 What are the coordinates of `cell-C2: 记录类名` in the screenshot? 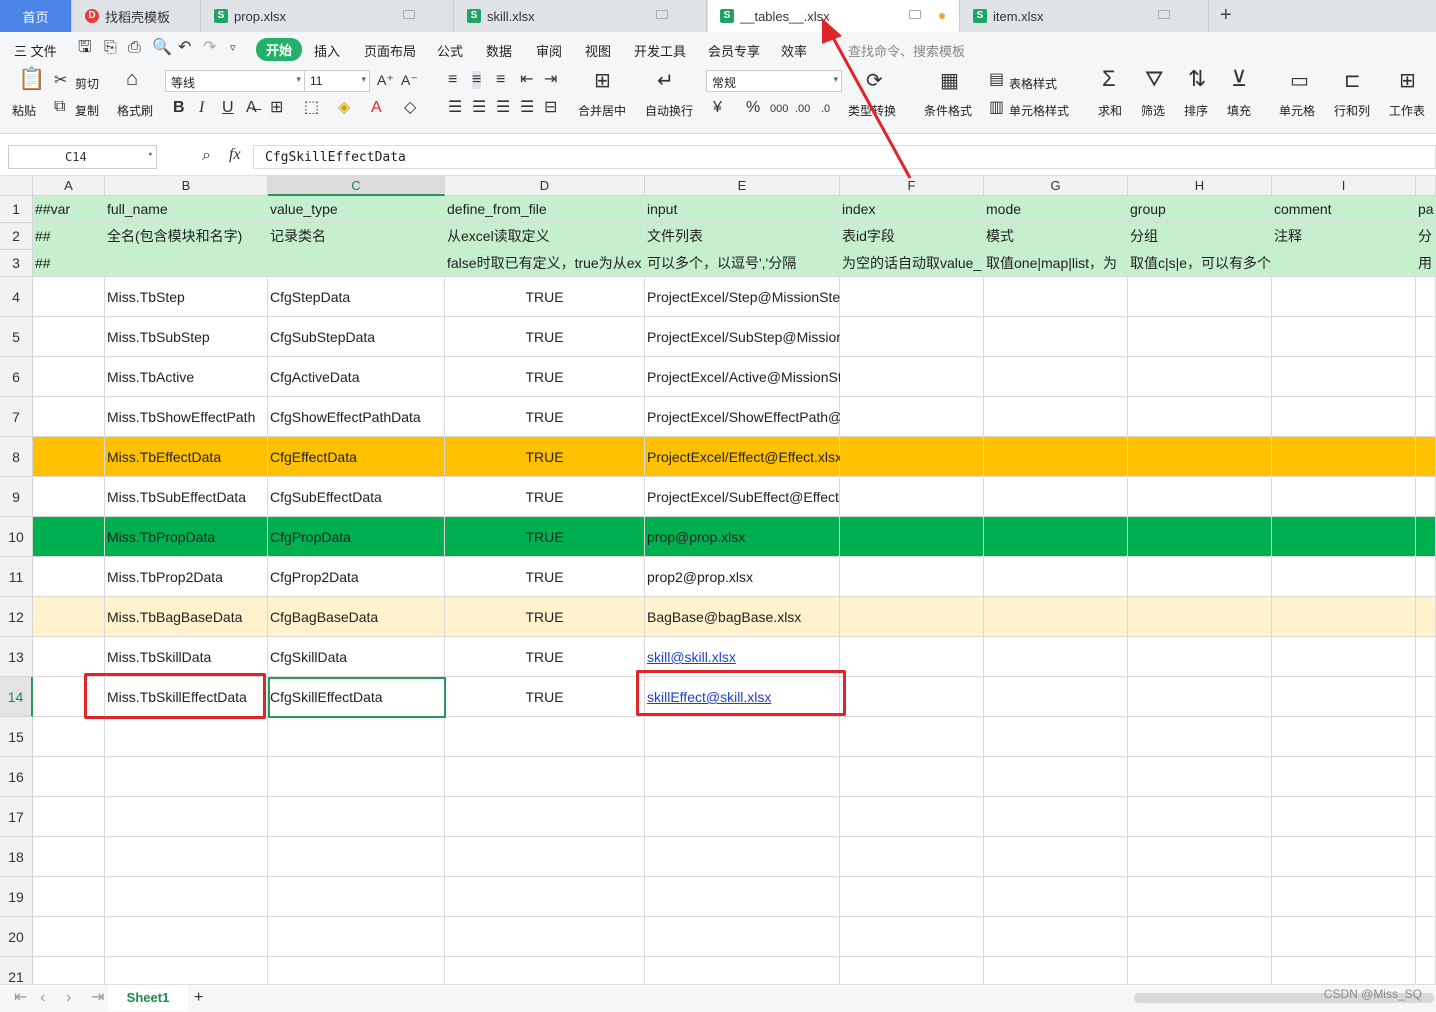 It's located at (356, 236).